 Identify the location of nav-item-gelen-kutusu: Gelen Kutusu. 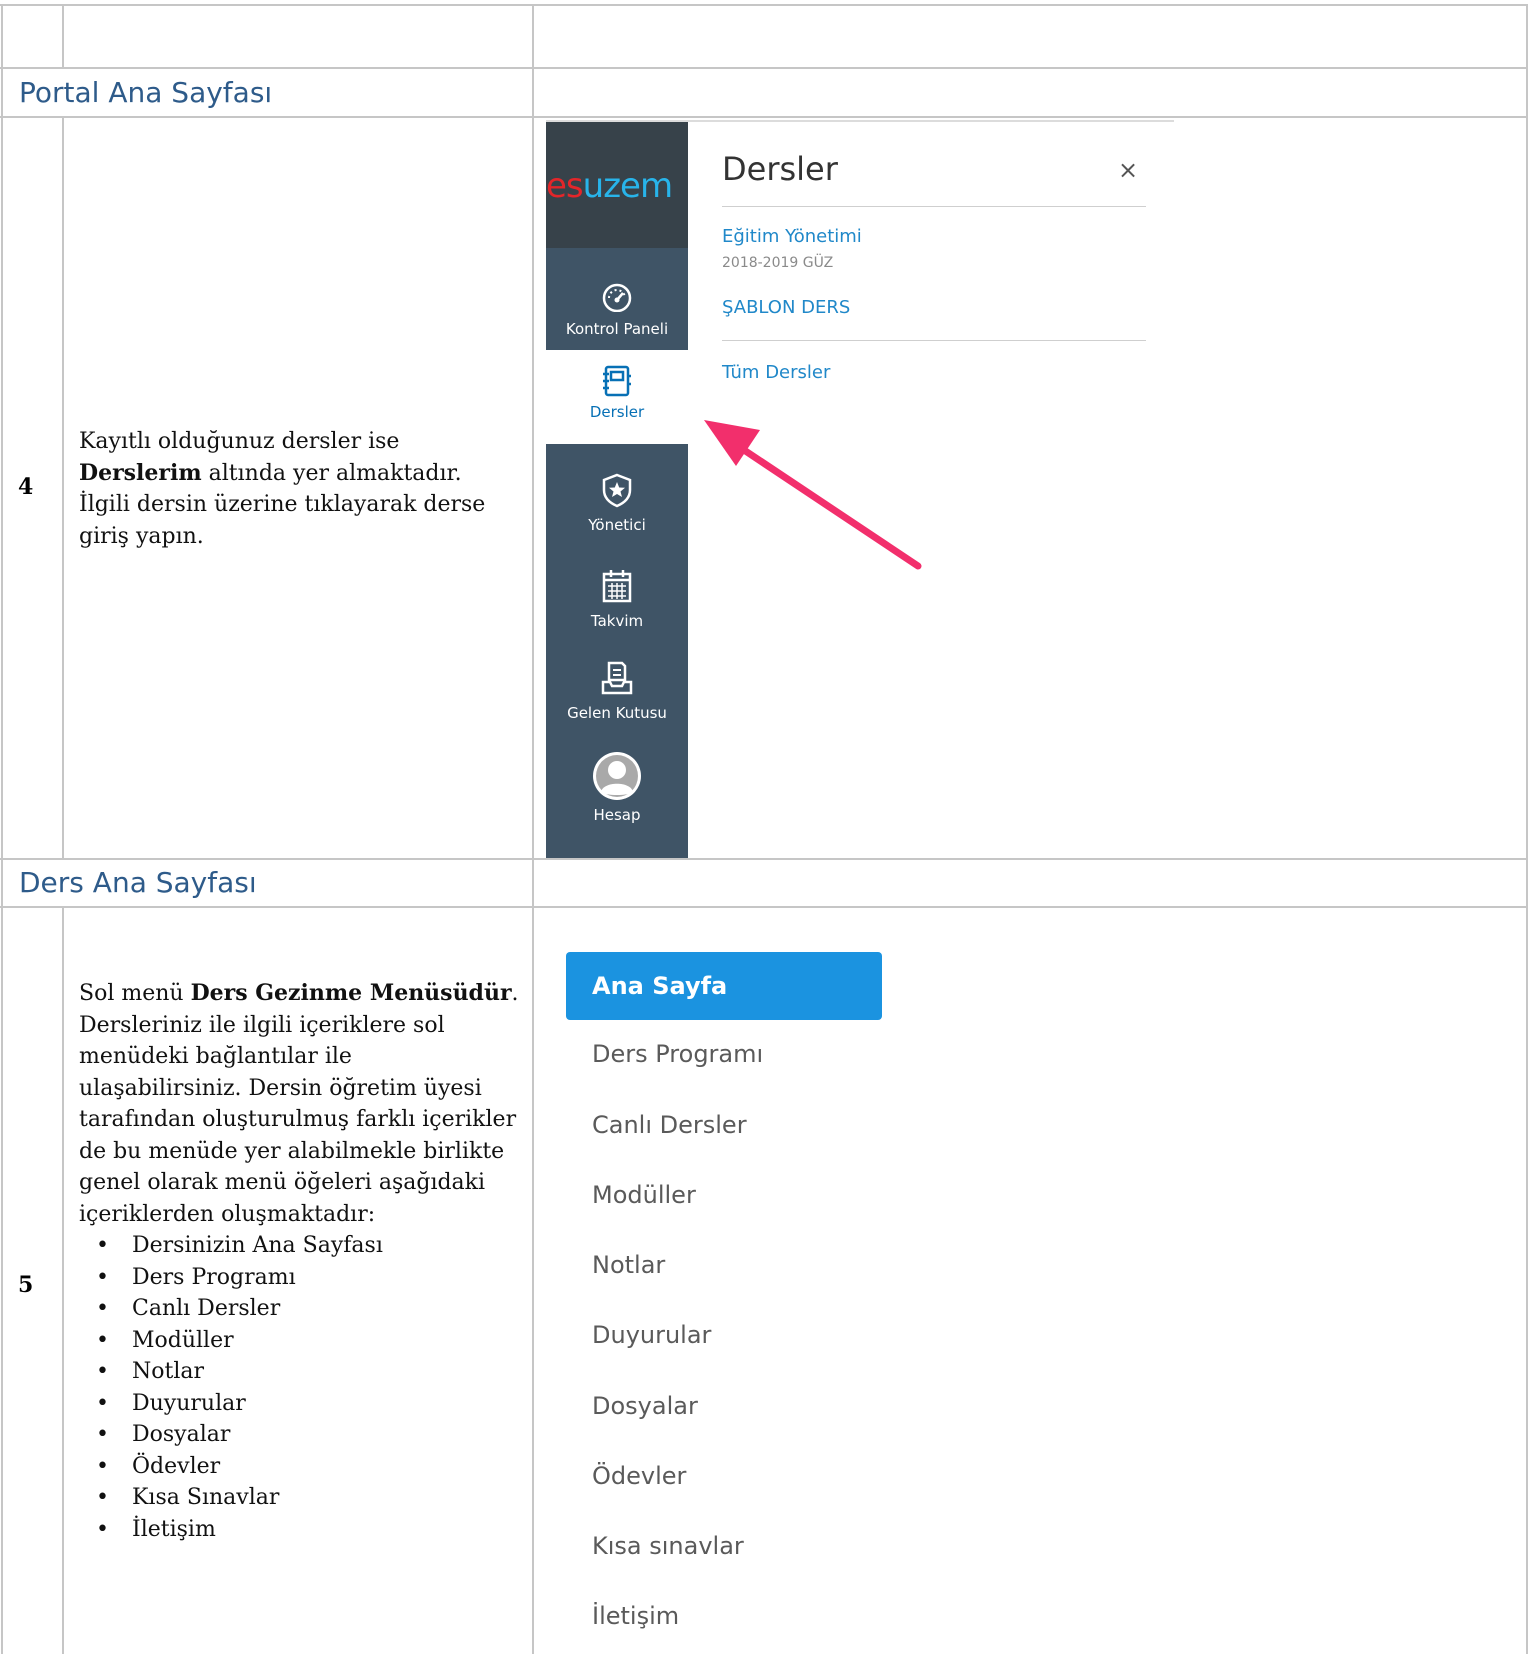
(617, 691).